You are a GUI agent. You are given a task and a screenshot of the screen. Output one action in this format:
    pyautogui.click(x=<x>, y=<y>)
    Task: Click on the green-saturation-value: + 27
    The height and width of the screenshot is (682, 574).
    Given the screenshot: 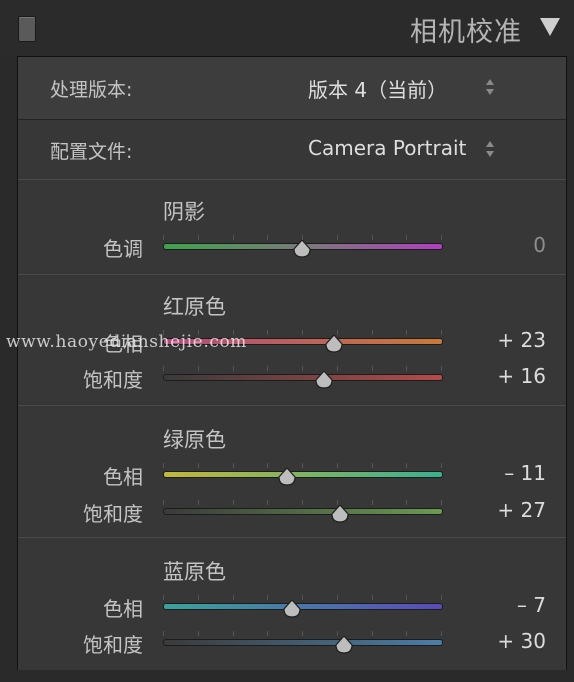 What is the action you would take?
    pyautogui.click(x=506, y=510)
    